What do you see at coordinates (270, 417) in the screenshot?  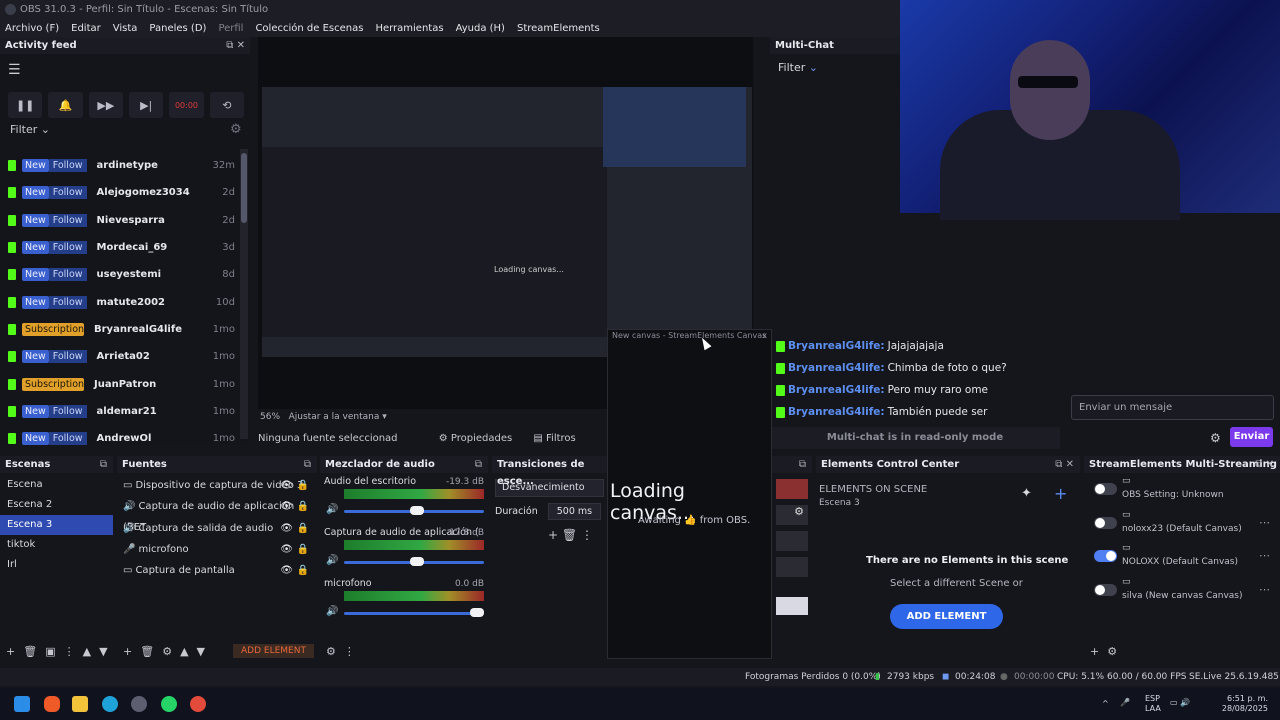 I see `zoom-level: 56%` at bounding box center [270, 417].